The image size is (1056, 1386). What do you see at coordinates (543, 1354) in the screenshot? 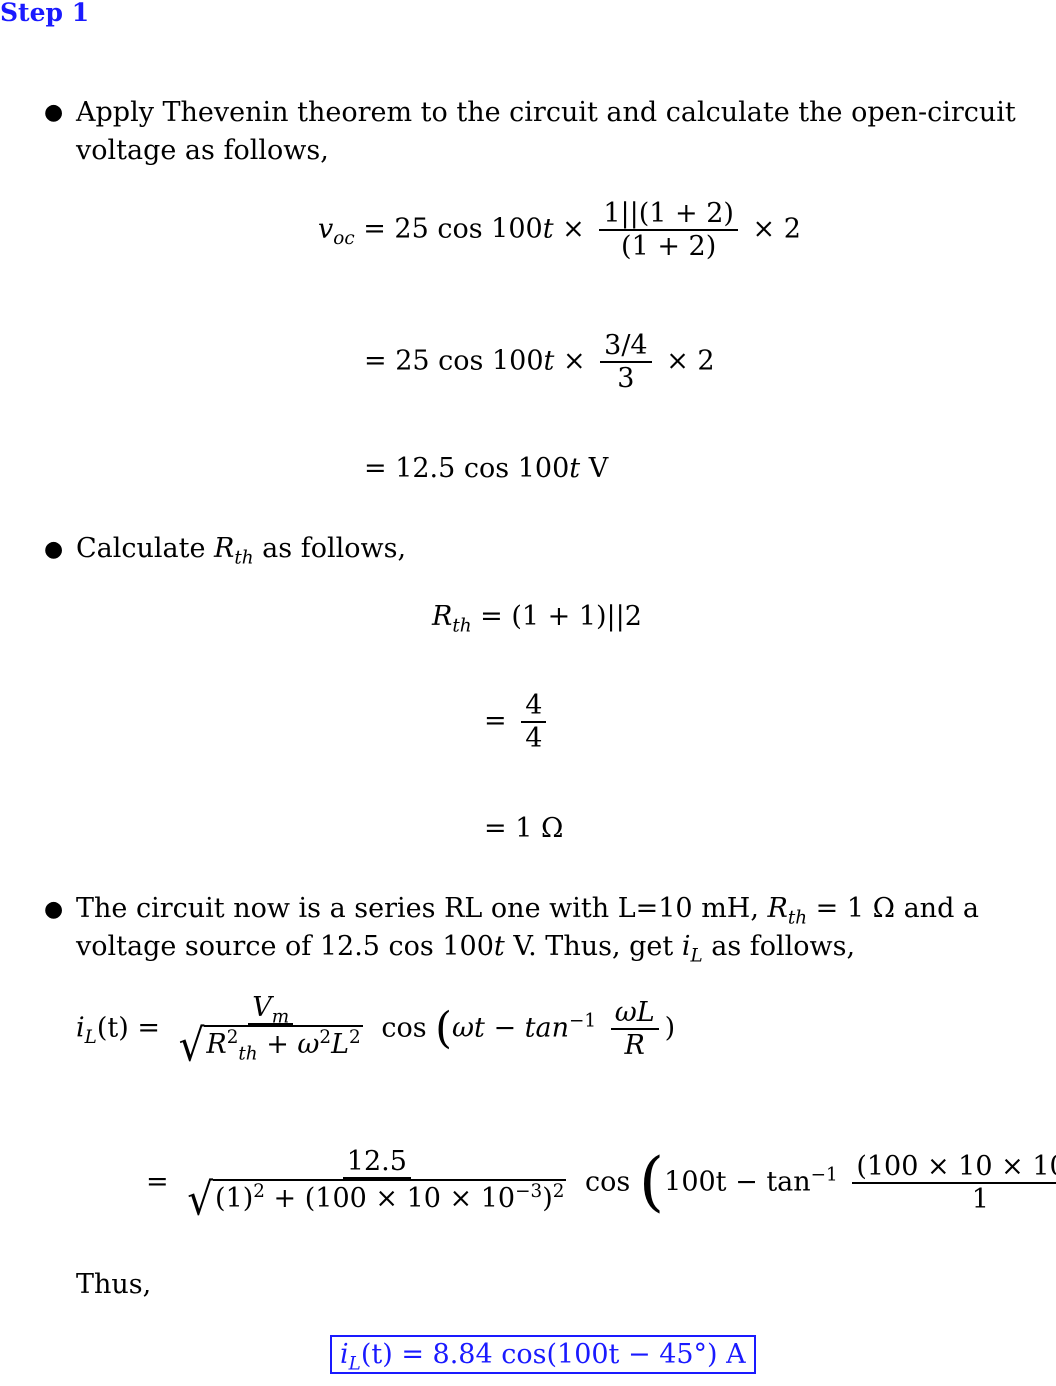
I see `final-answer-box: iL(t) = 8.84 cos(100t − 45°) A` at bounding box center [543, 1354].